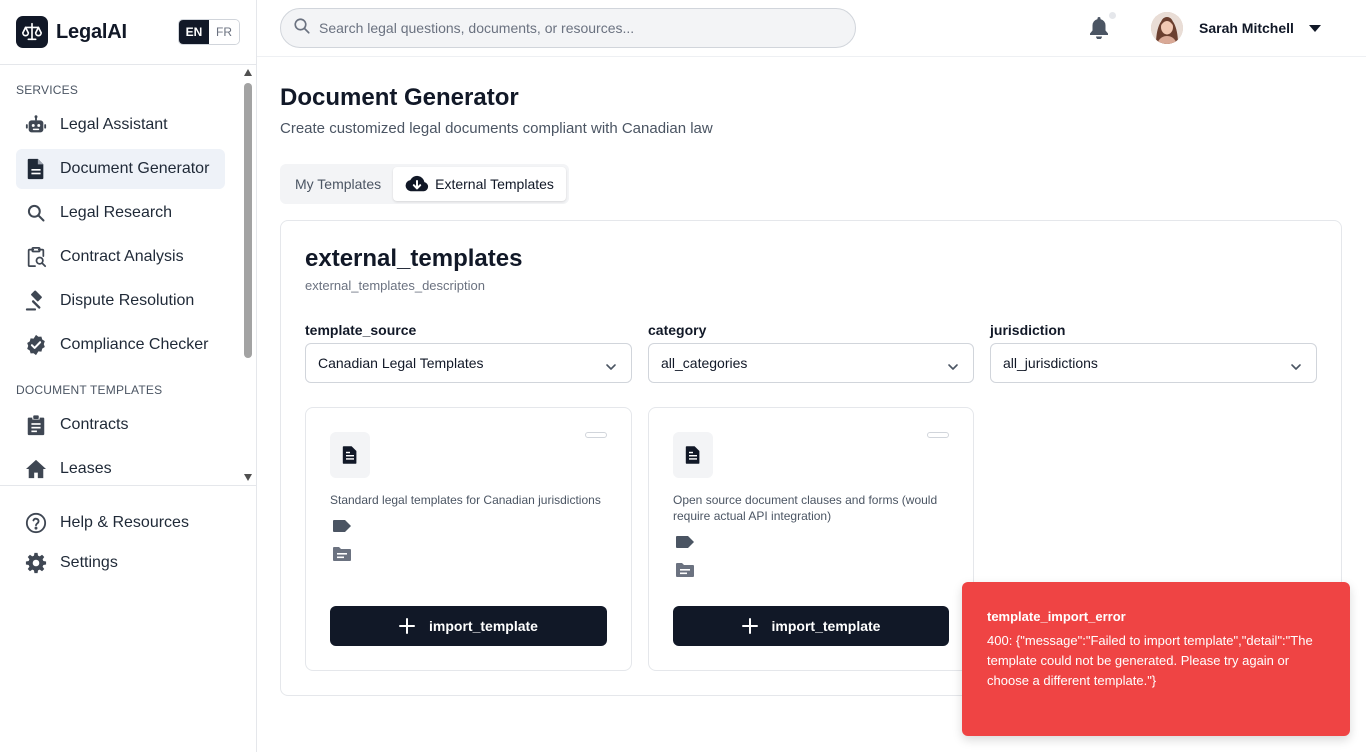 Image resolution: width=1366 pixels, height=752 pixels. I want to click on bell-icon, so click(1099, 28).